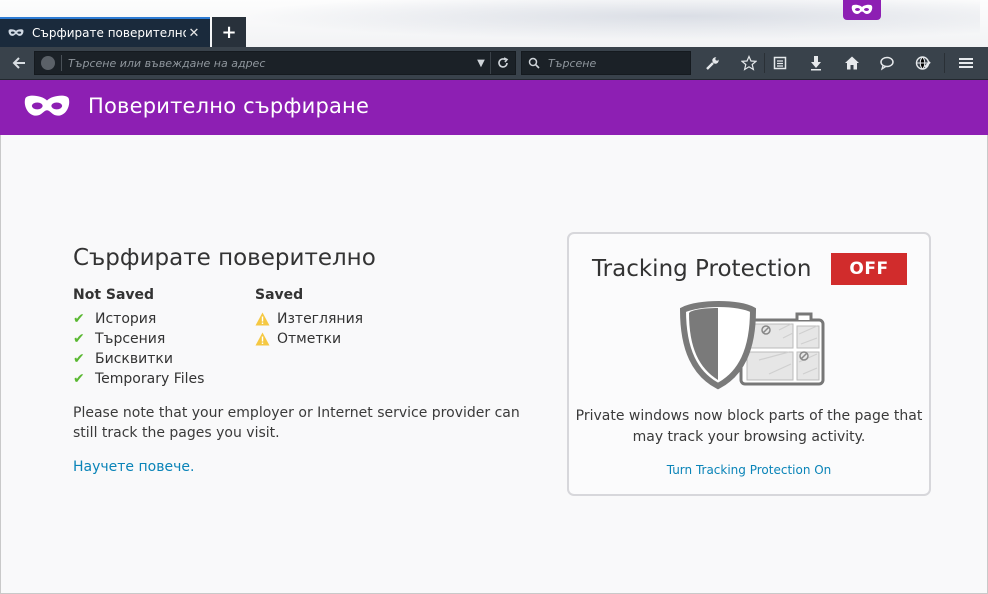 This screenshot has height=594, width=988. What do you see at coordinates (48, 63) in the screenshot?
I see `site-identity-icon` at bounding box center [48, 63].